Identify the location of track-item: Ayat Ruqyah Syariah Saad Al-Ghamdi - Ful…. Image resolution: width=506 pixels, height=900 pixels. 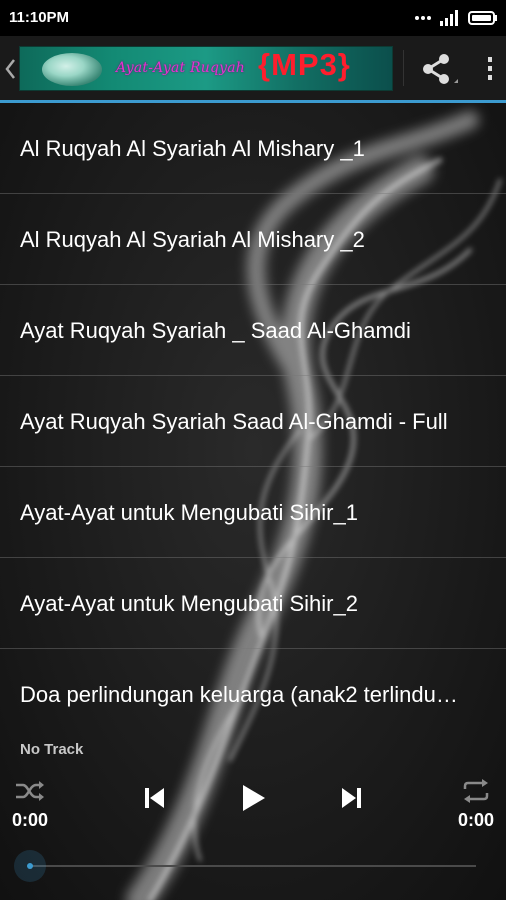
(253, 421).